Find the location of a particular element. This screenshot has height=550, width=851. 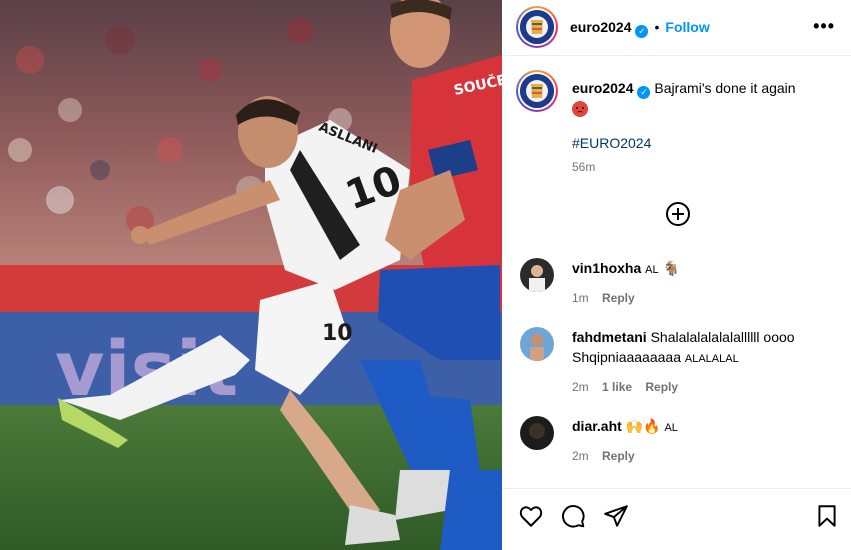

hands-fire-emoji: 🙌🔥 is located at coordinates (643, 426).